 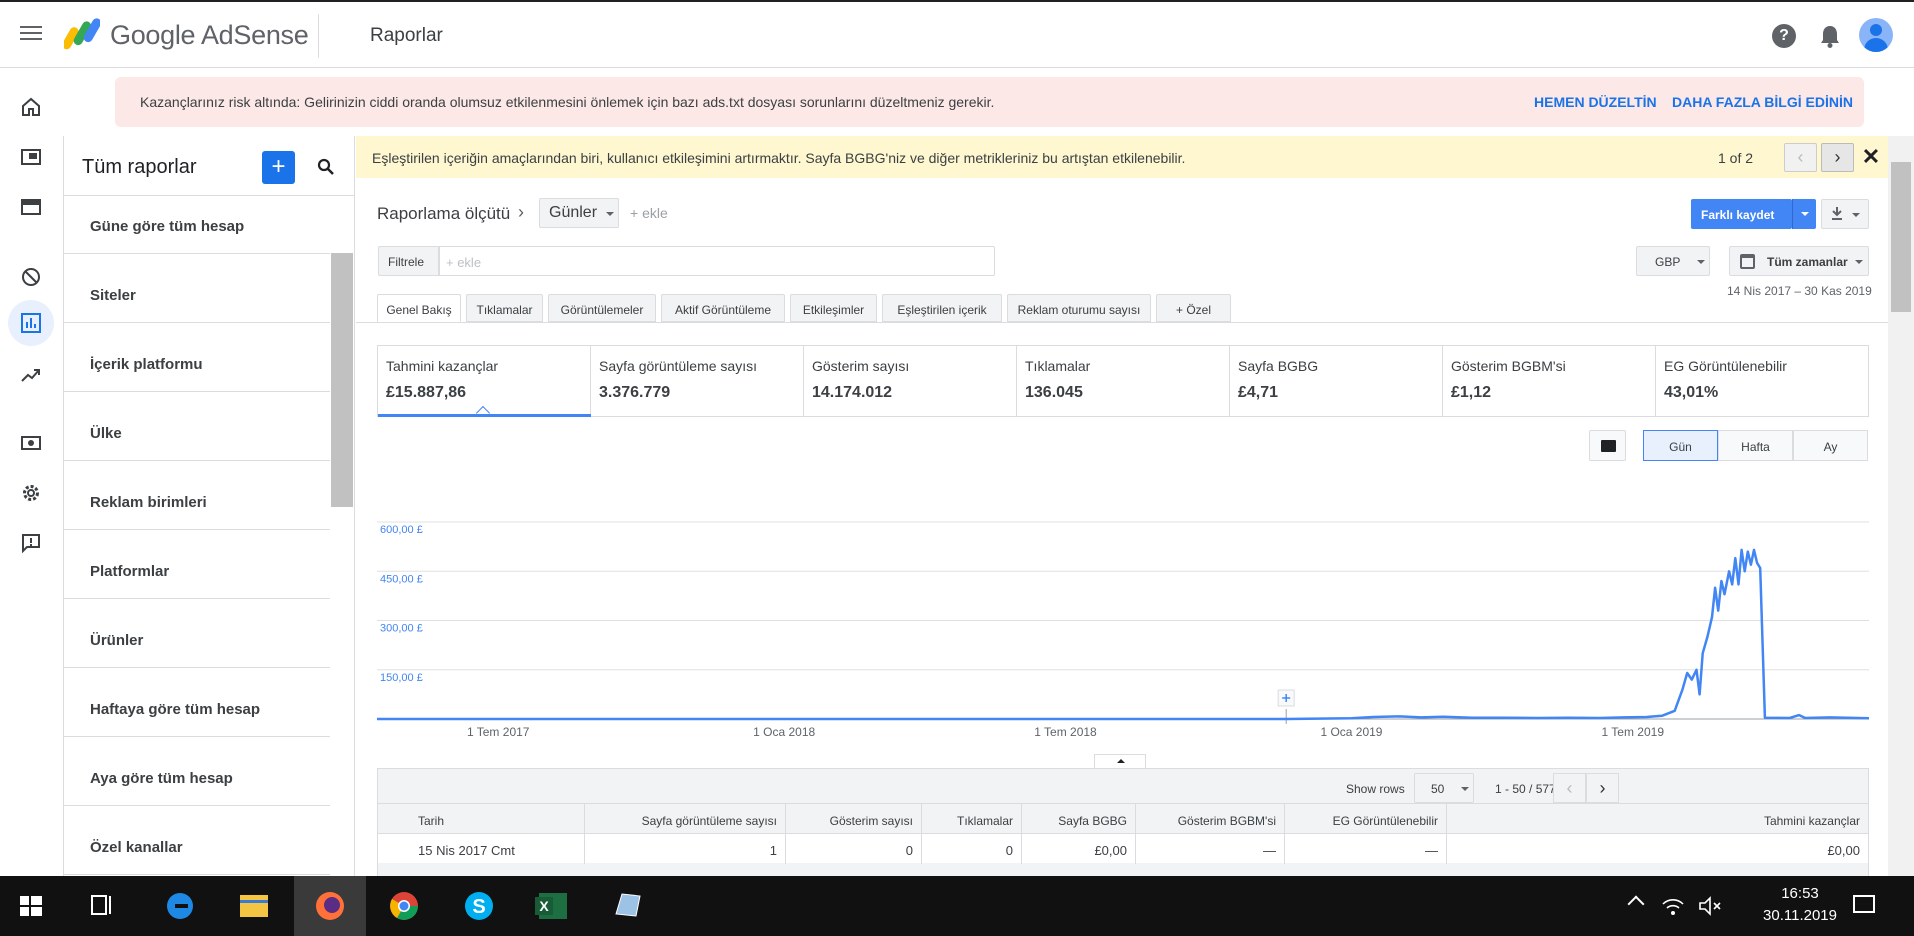 I want to click on account-avatar, so click(x=1876, y=35).